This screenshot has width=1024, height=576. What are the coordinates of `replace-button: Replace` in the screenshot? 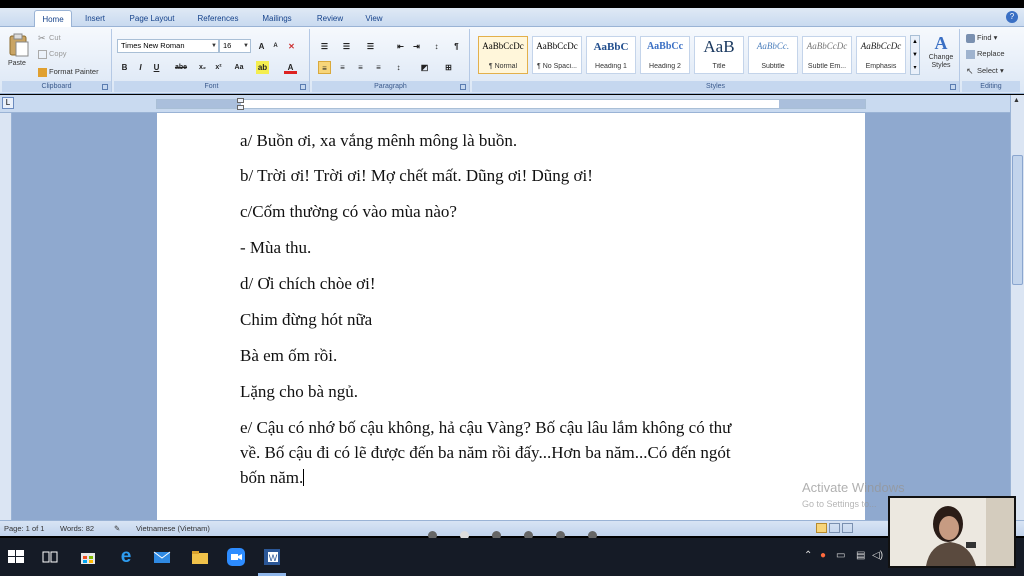 It's located at (985, 54).